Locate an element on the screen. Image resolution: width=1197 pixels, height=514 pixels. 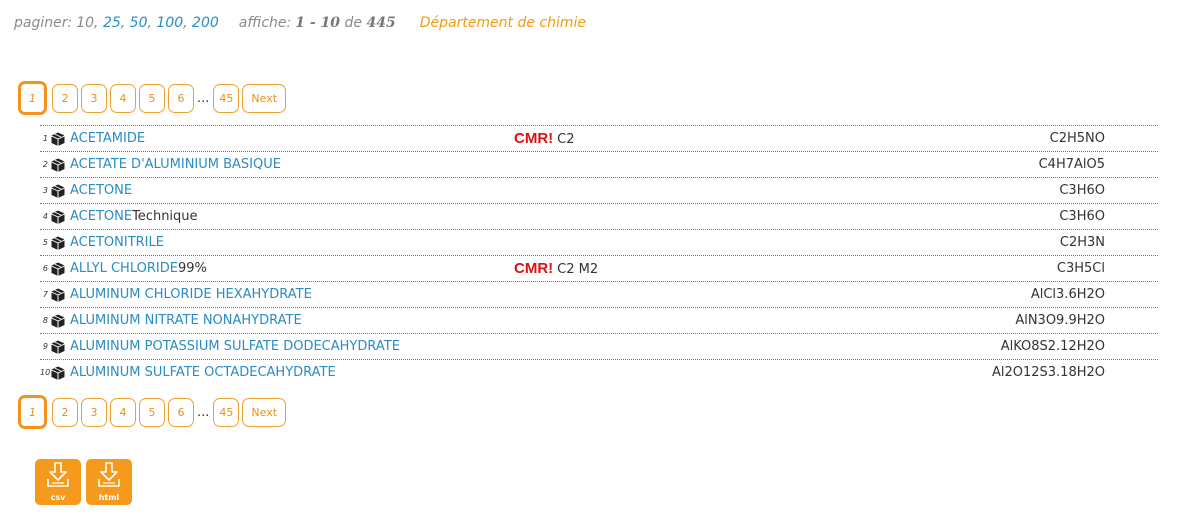
row-number: 8 is located at coordinates (45, 320).